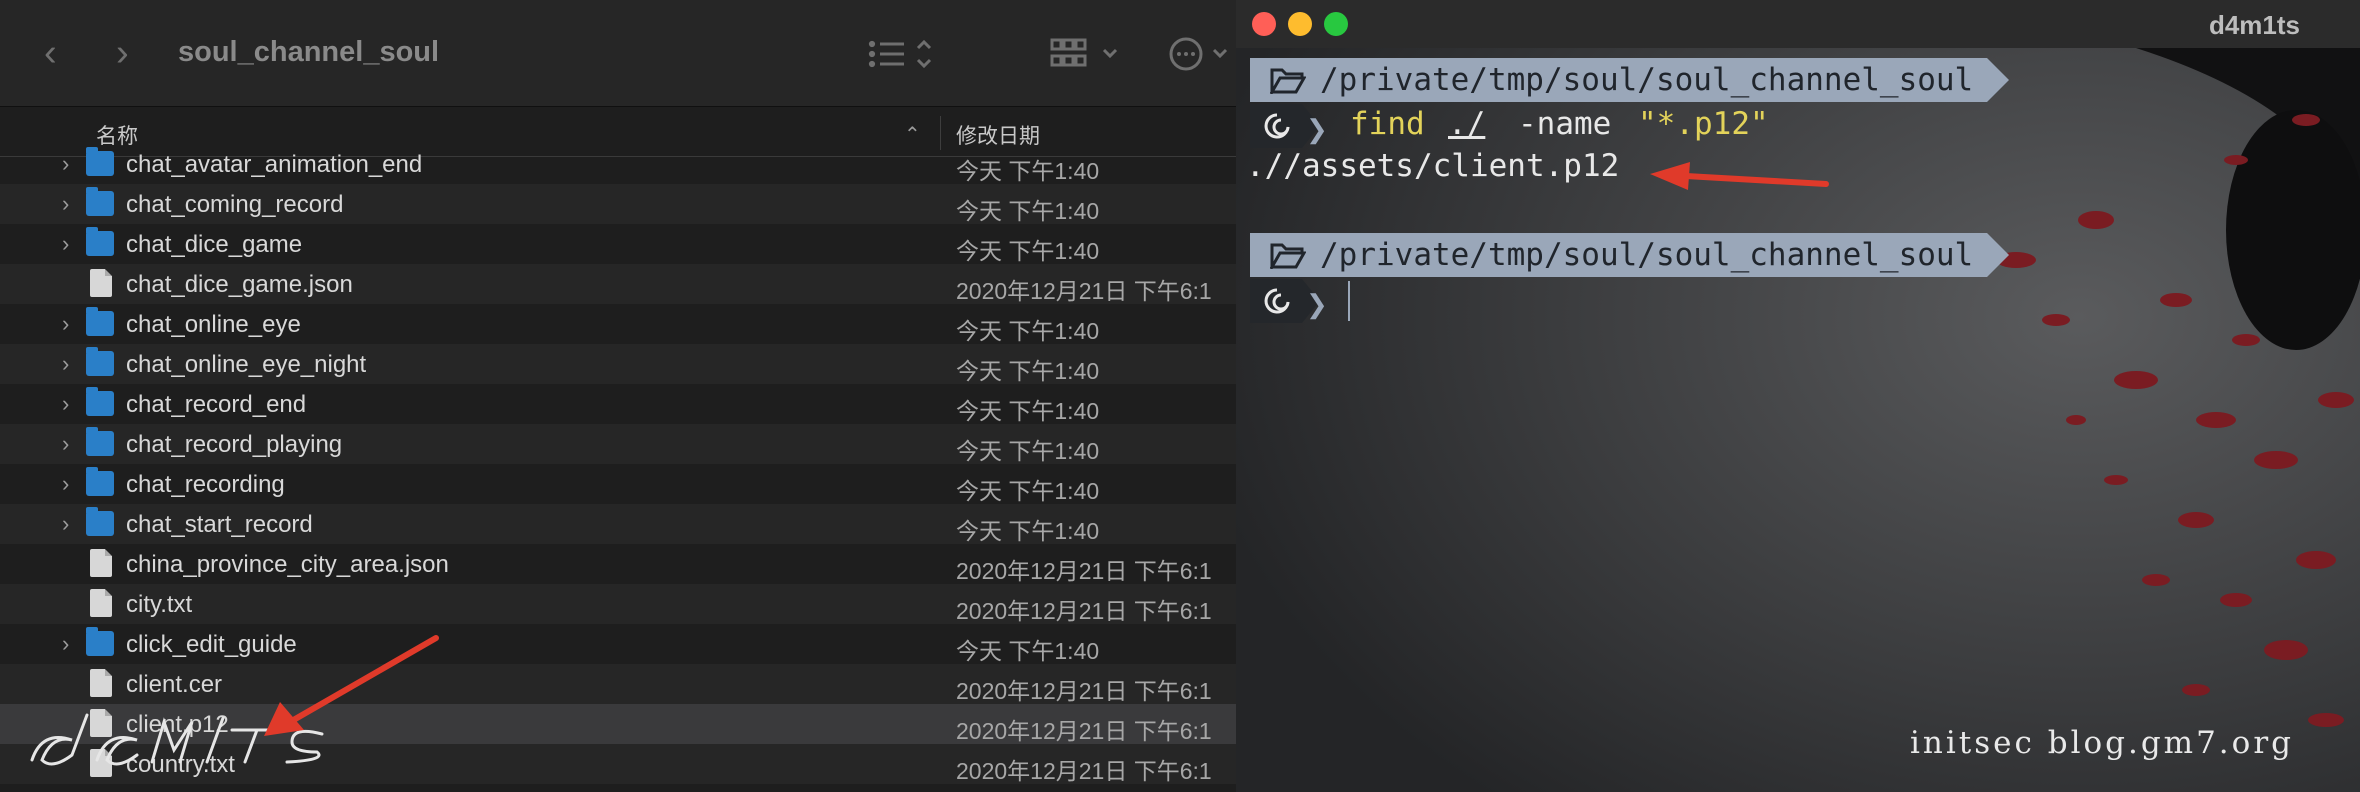  What do you see at coordinates (2102, 743) in the screenshot?
I see `site-watermark: initsec blog.gm7.org` at bounding box center [2102, 743].